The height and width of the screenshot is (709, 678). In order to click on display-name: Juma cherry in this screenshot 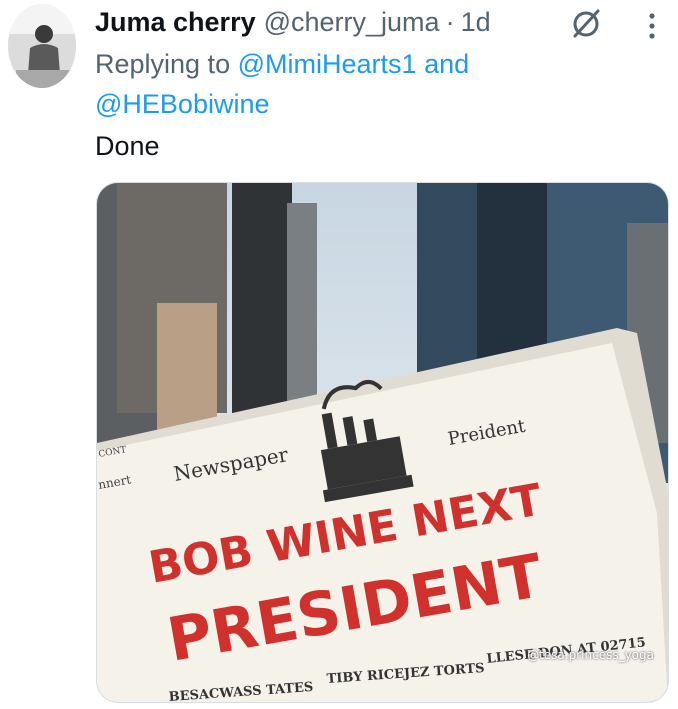, I will do `click(175, 22)`.